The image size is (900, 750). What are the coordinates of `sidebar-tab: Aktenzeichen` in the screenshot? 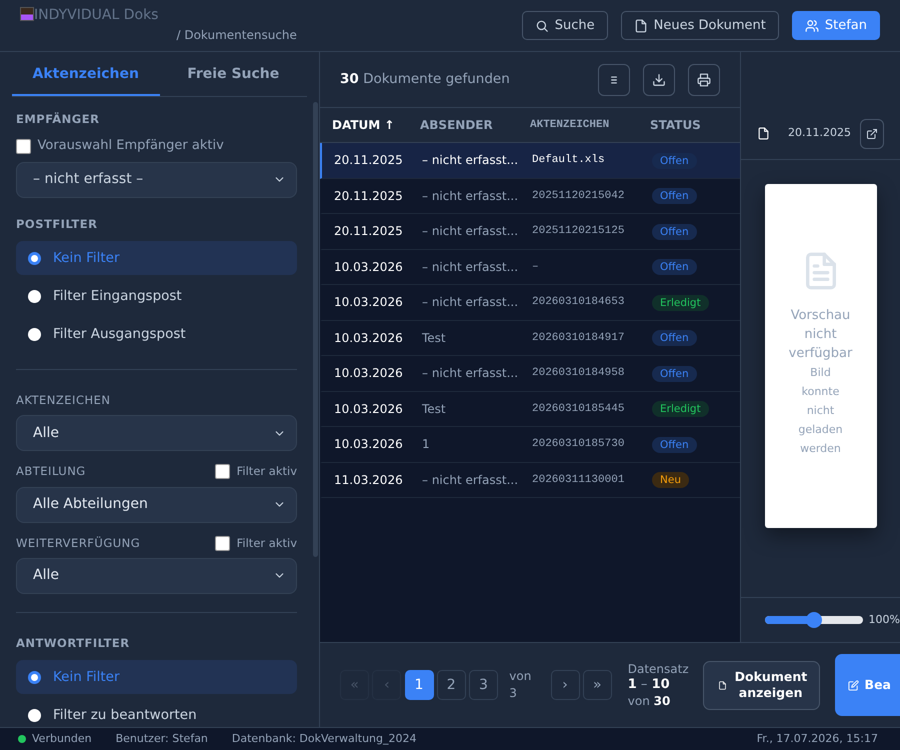 It's located at (86, 74).